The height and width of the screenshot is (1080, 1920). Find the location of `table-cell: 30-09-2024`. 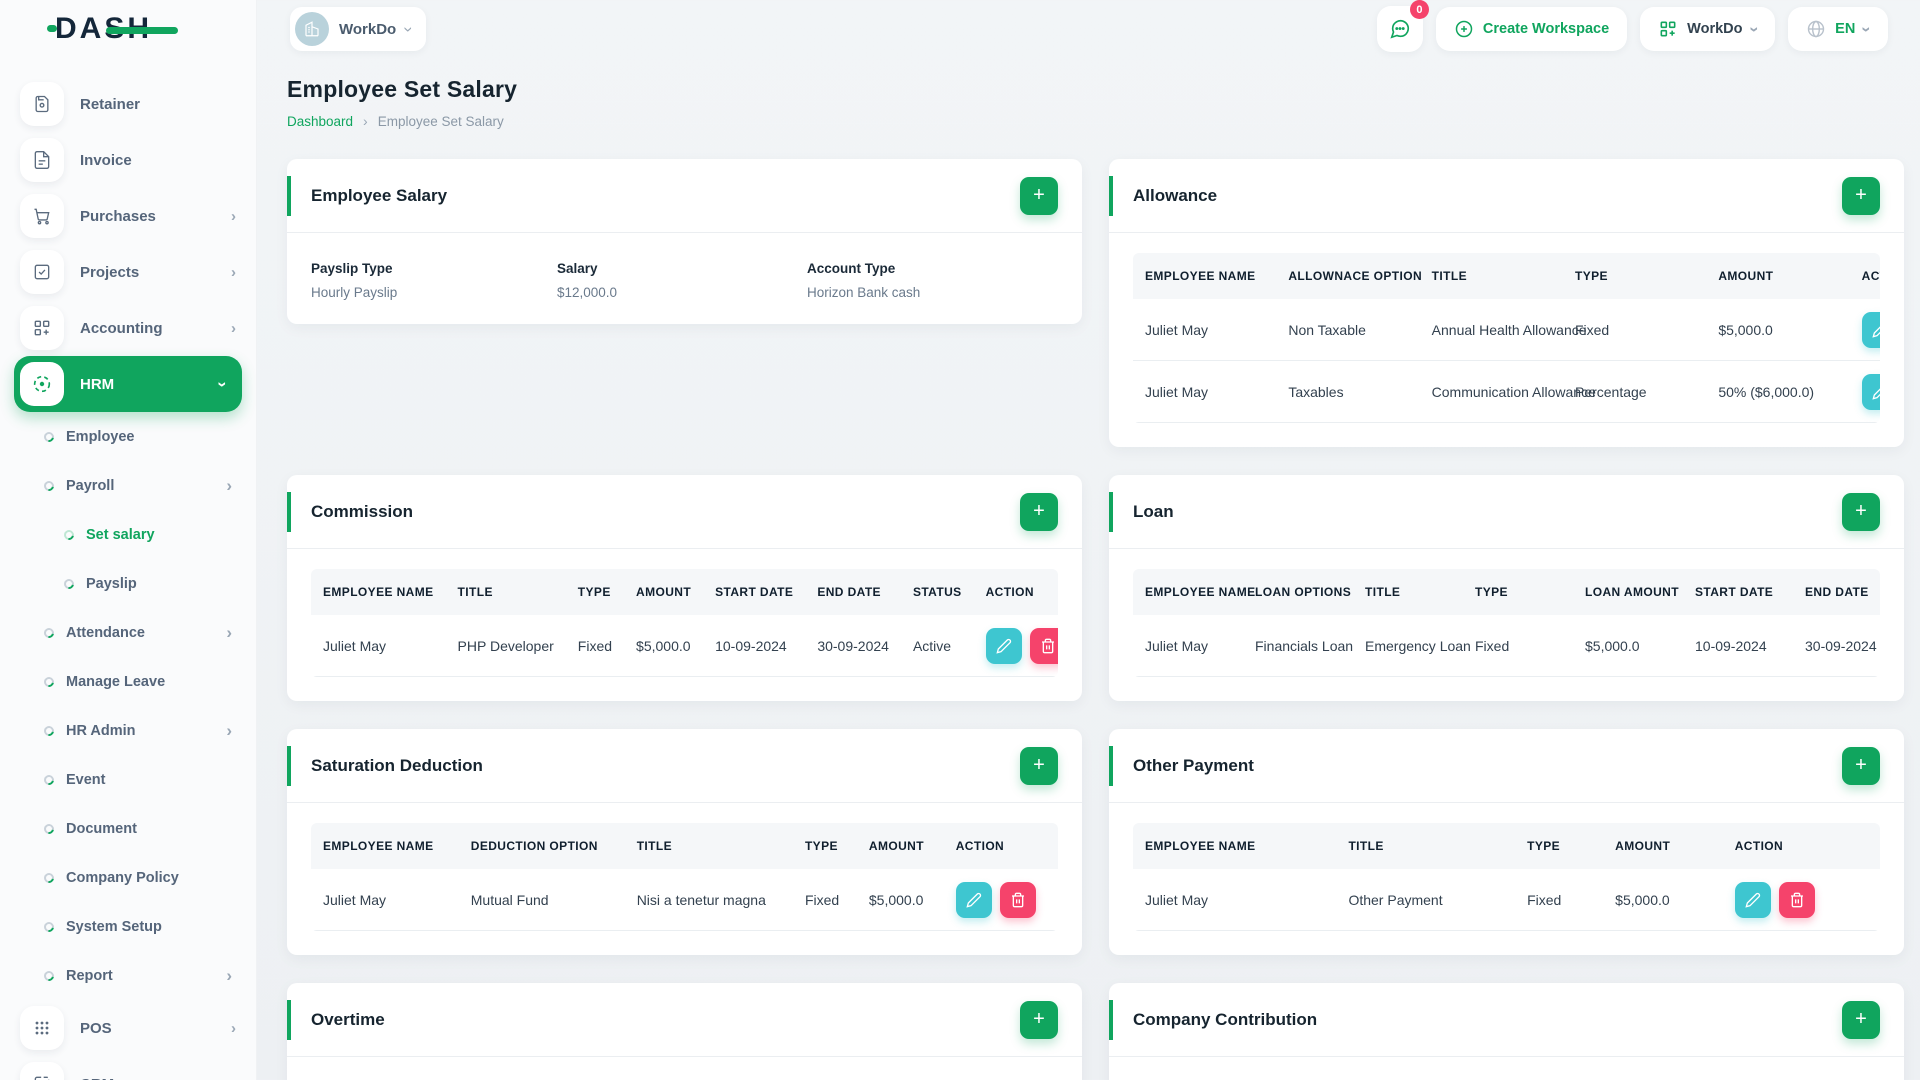

table-cell: 30-09-2024 is located at coordinates (853, 646).